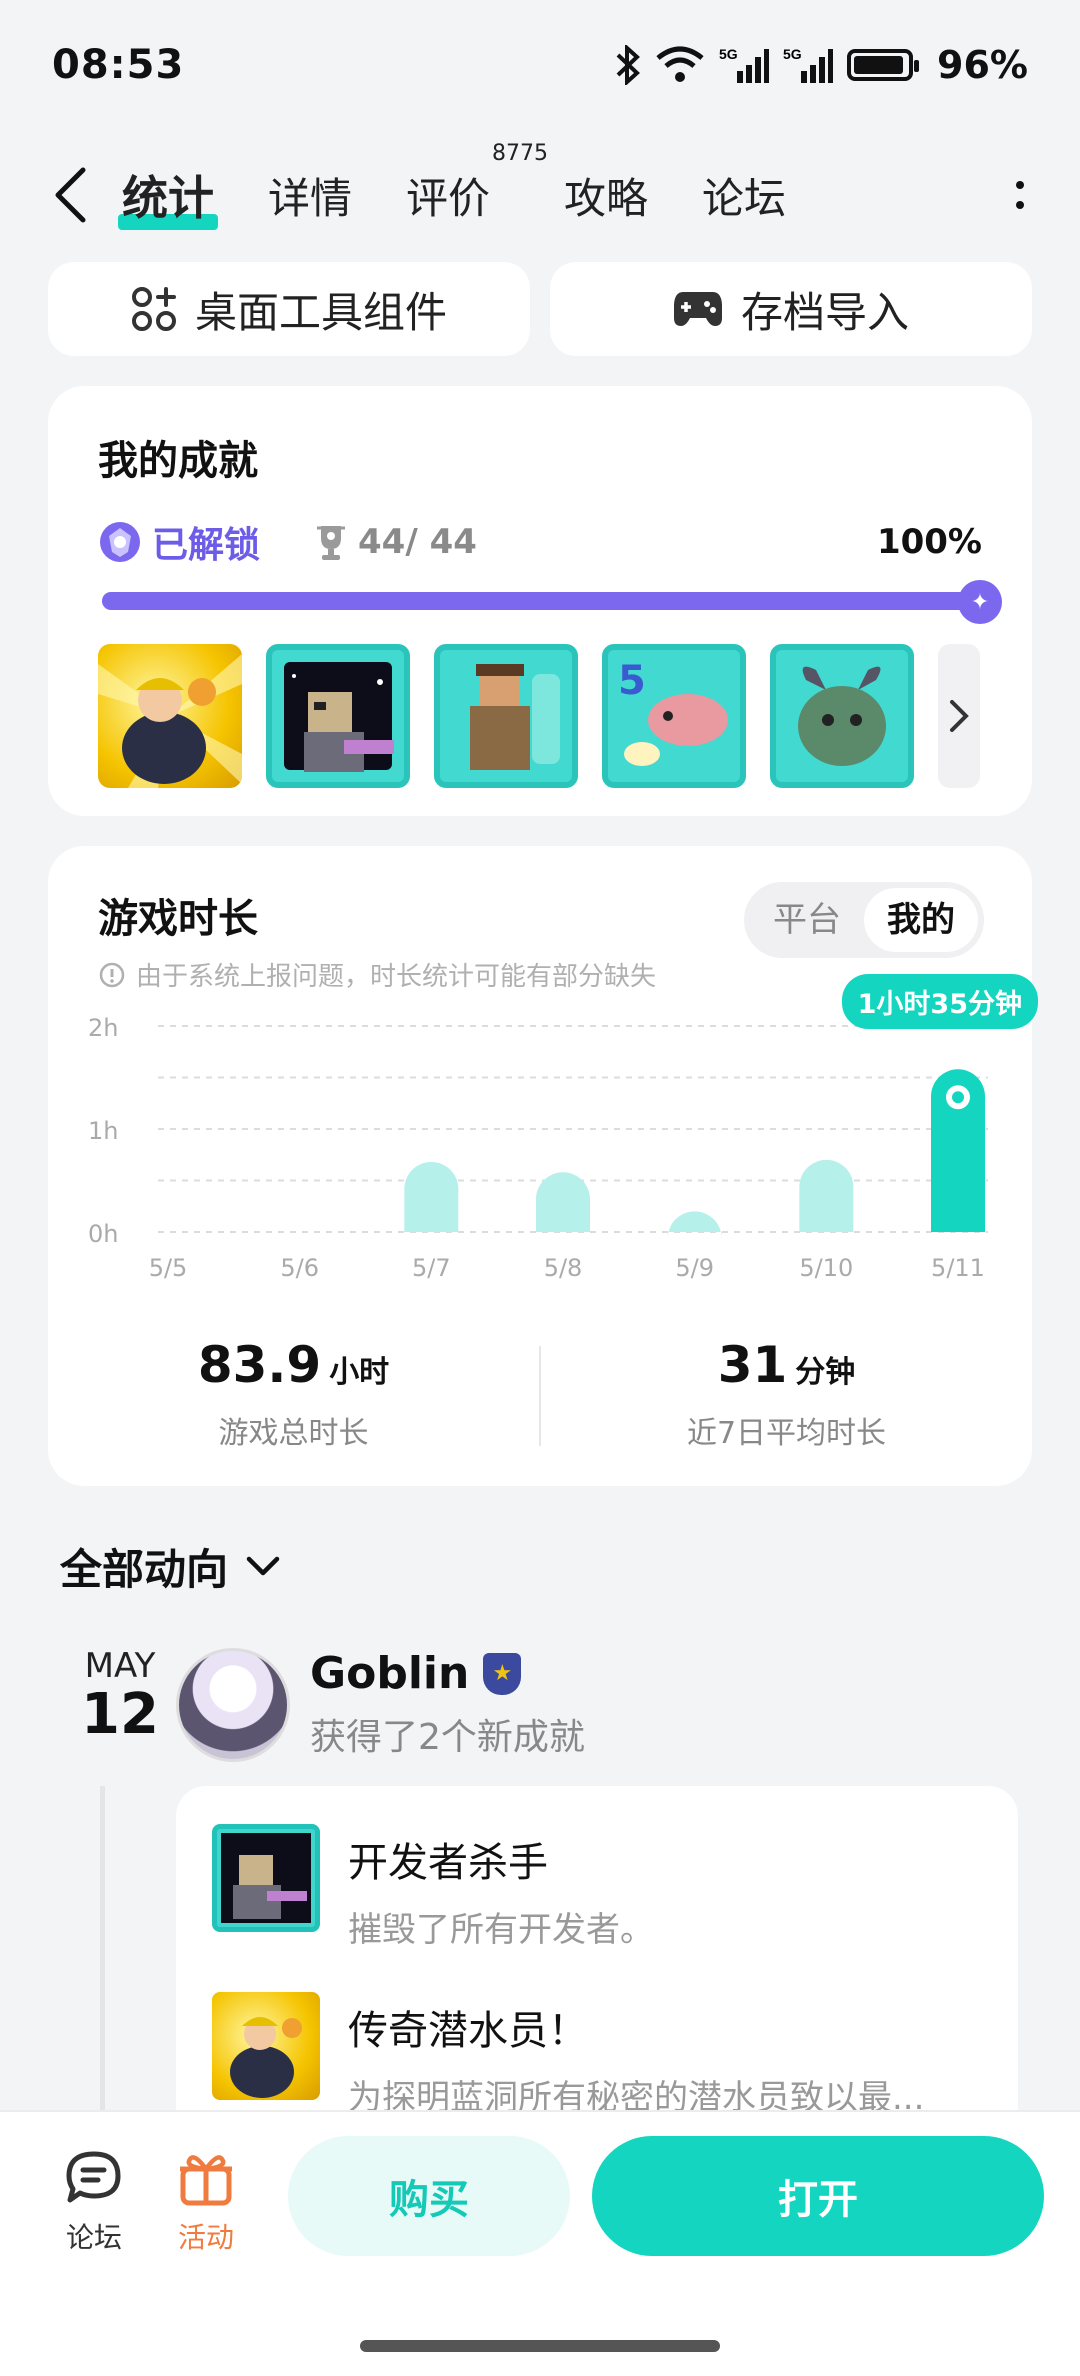  What do you see at coordinates (102, 1951) in the screenshot?
I see `timeline-line` at bounding box center [102, 1951].